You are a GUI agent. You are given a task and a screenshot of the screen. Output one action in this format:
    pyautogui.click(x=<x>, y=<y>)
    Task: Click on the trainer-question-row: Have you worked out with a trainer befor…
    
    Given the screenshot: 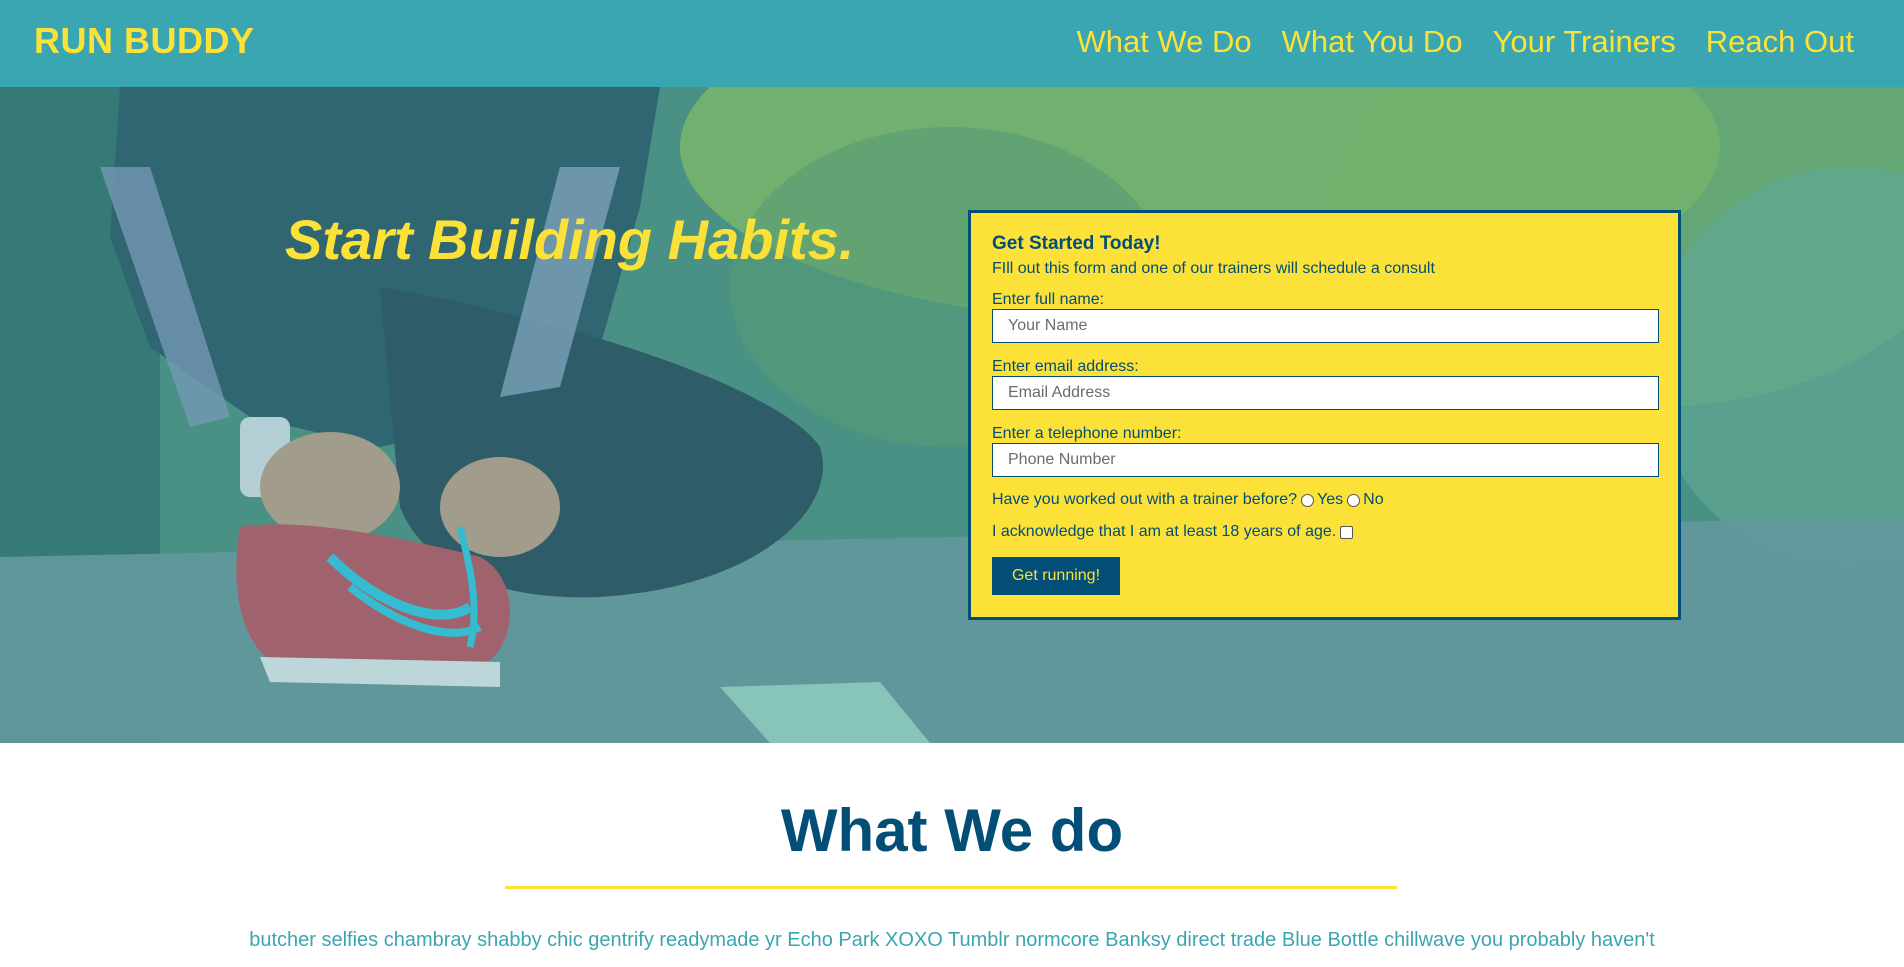 What is the action you would take?
    pyautogui.click(x=1325, y=500)
    